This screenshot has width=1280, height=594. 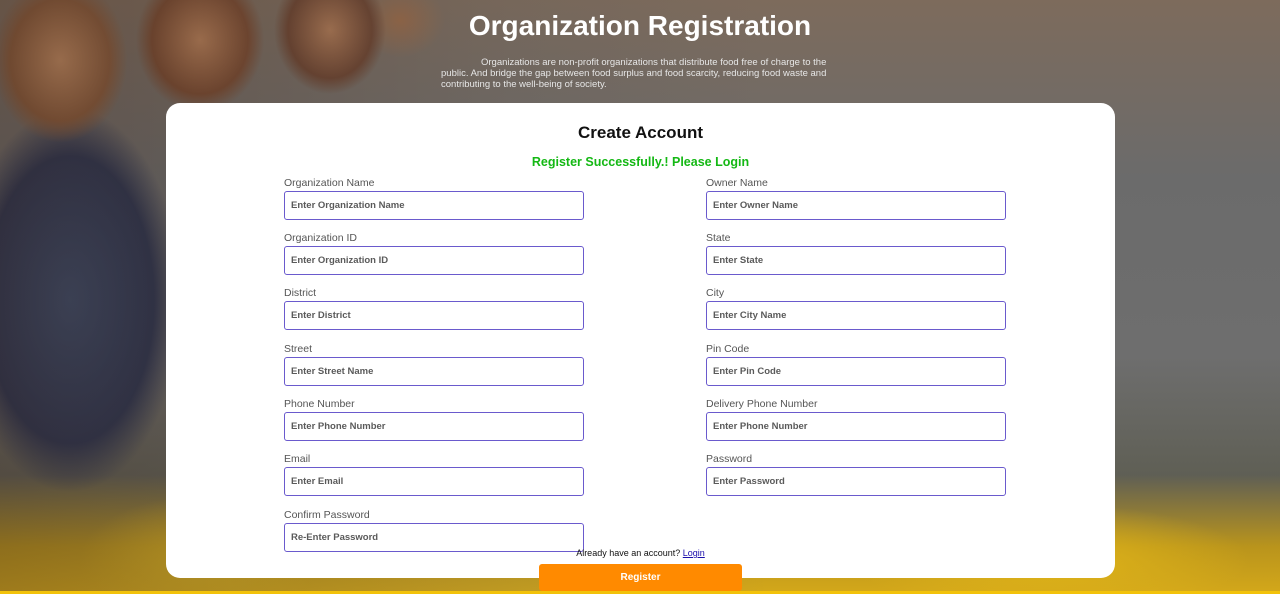 What do you see at coordinates (640, 132) in the screenshot?
I see `form-title: Create Account` at bounding box center [640, 132].